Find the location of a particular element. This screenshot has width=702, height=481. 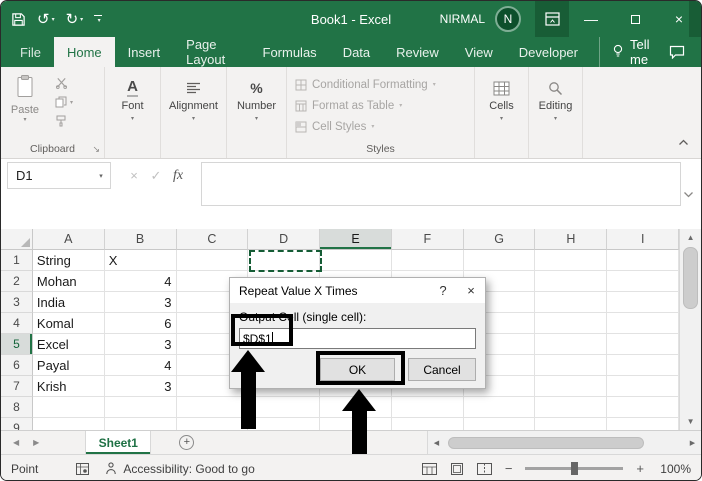

horizontal-scrollbar: ◀ ▶ is located at coordinates (564, 442).